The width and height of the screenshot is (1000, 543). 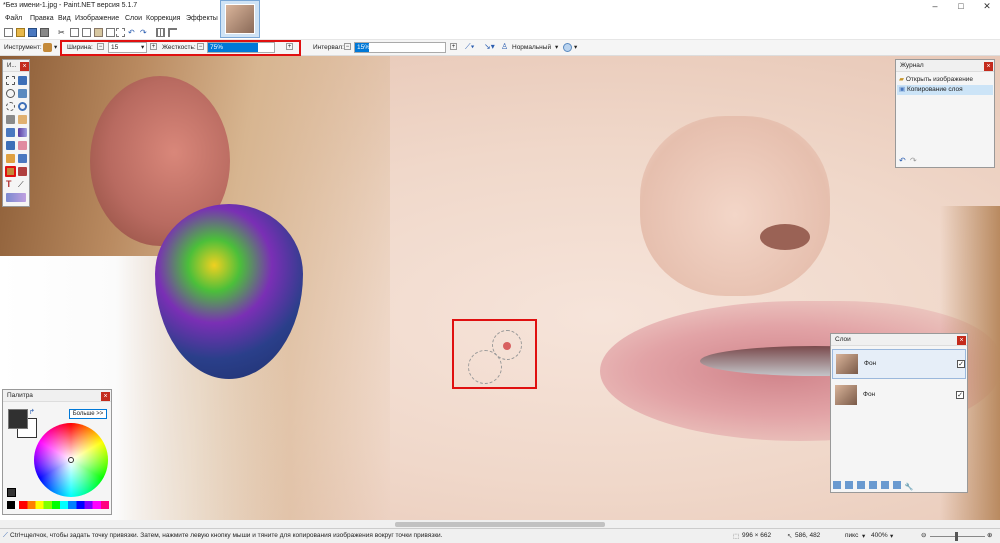 What do you see at coordinates (86, 32) in the screenshot?
I see `copy-merged-icon` at bounding box center [86, 32].